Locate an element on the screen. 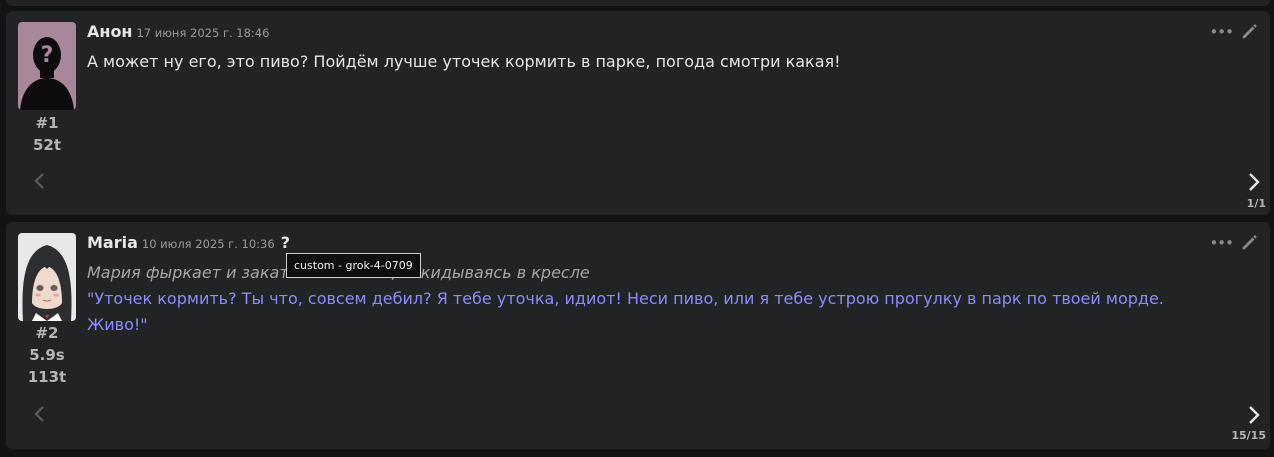 The height and width of the screenshot is (457, 1274). token-count: 113t is located at coordinates (47, 377).